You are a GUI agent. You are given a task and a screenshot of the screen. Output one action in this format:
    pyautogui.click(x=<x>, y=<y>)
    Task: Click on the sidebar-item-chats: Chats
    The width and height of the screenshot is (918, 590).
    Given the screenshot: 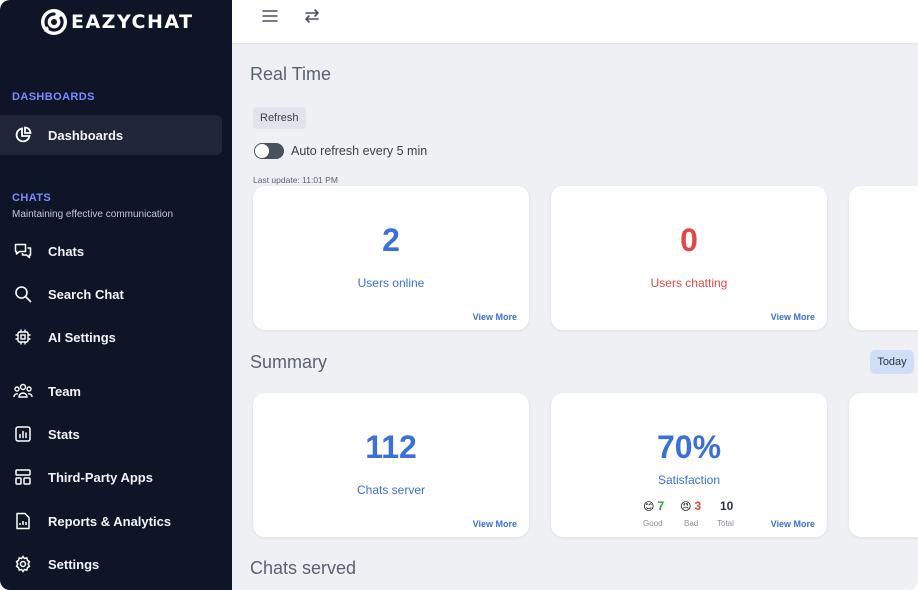 What is the action you would take?
    pyautogui.click(x=111, y=251)
    